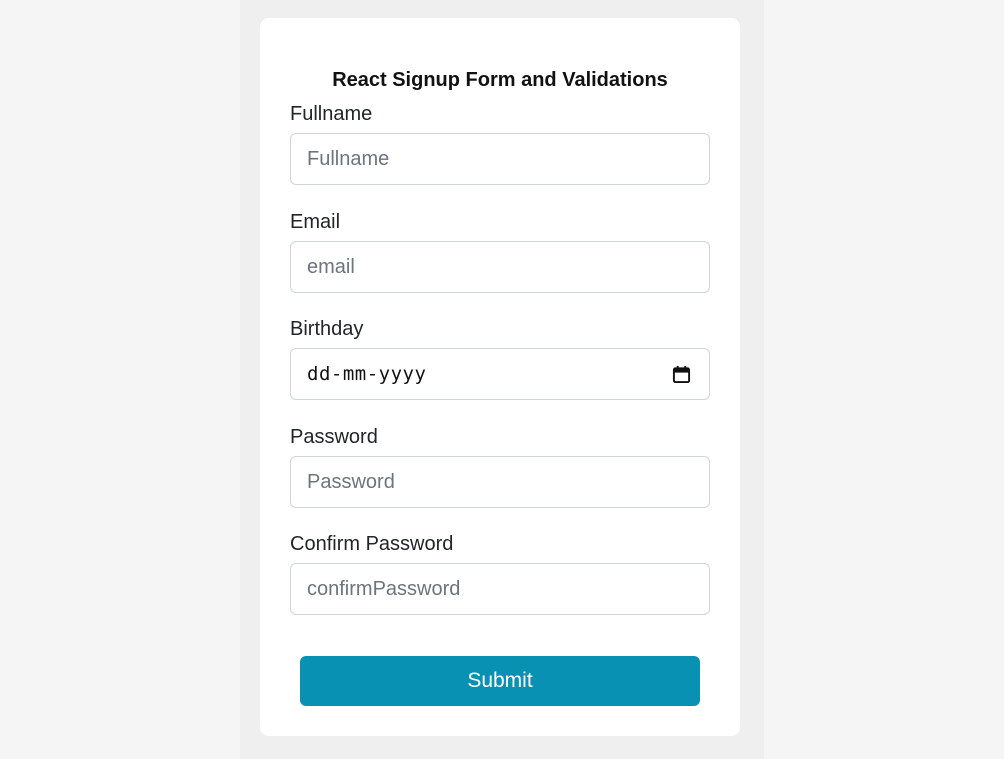 This screenshot has height=759, width=1004. What do you see at coordinates (500, 681) in the screenshot?
I see `submit-button: Submit` at bounding box center [500, 681].